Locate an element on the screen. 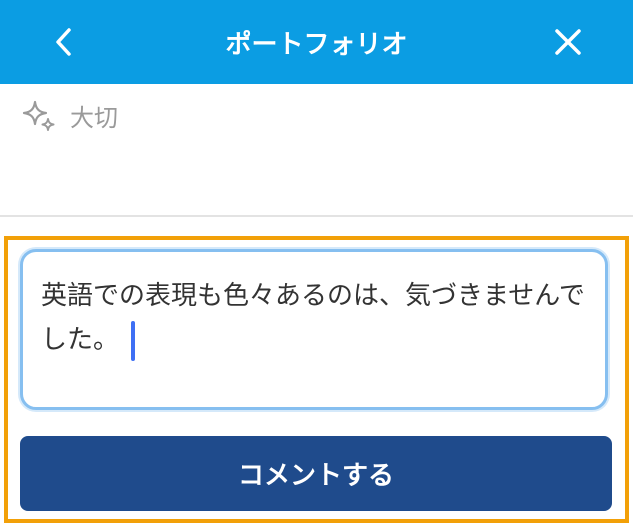  chevron-left-icon is located at coordinates (63, 42).